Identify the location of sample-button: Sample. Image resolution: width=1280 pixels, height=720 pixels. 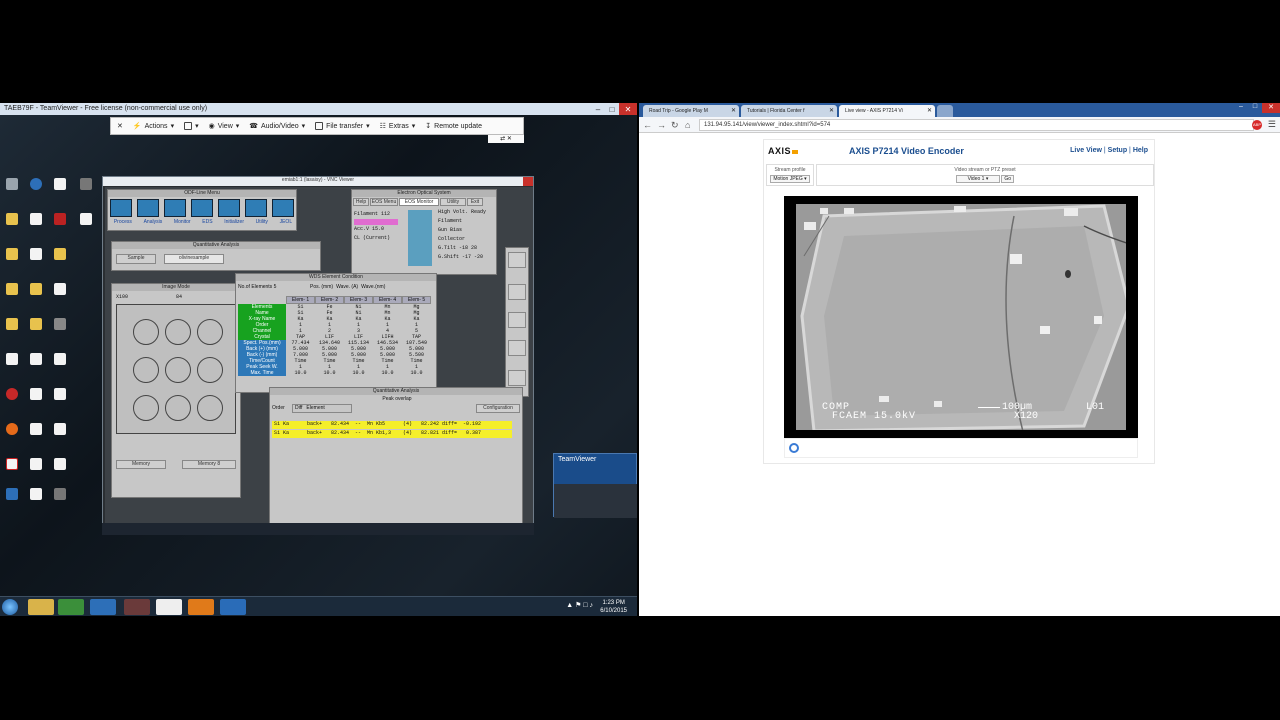
(136, 259).